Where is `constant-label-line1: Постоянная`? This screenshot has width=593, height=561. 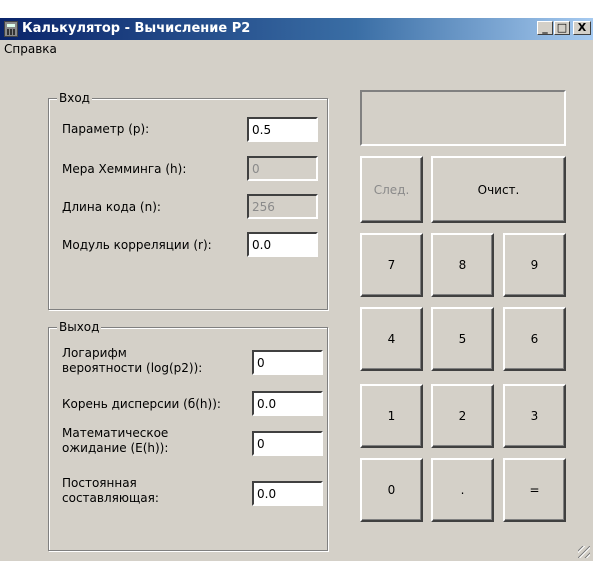
constant-label-line1: Постоянная is located at coordinates (99, 483).